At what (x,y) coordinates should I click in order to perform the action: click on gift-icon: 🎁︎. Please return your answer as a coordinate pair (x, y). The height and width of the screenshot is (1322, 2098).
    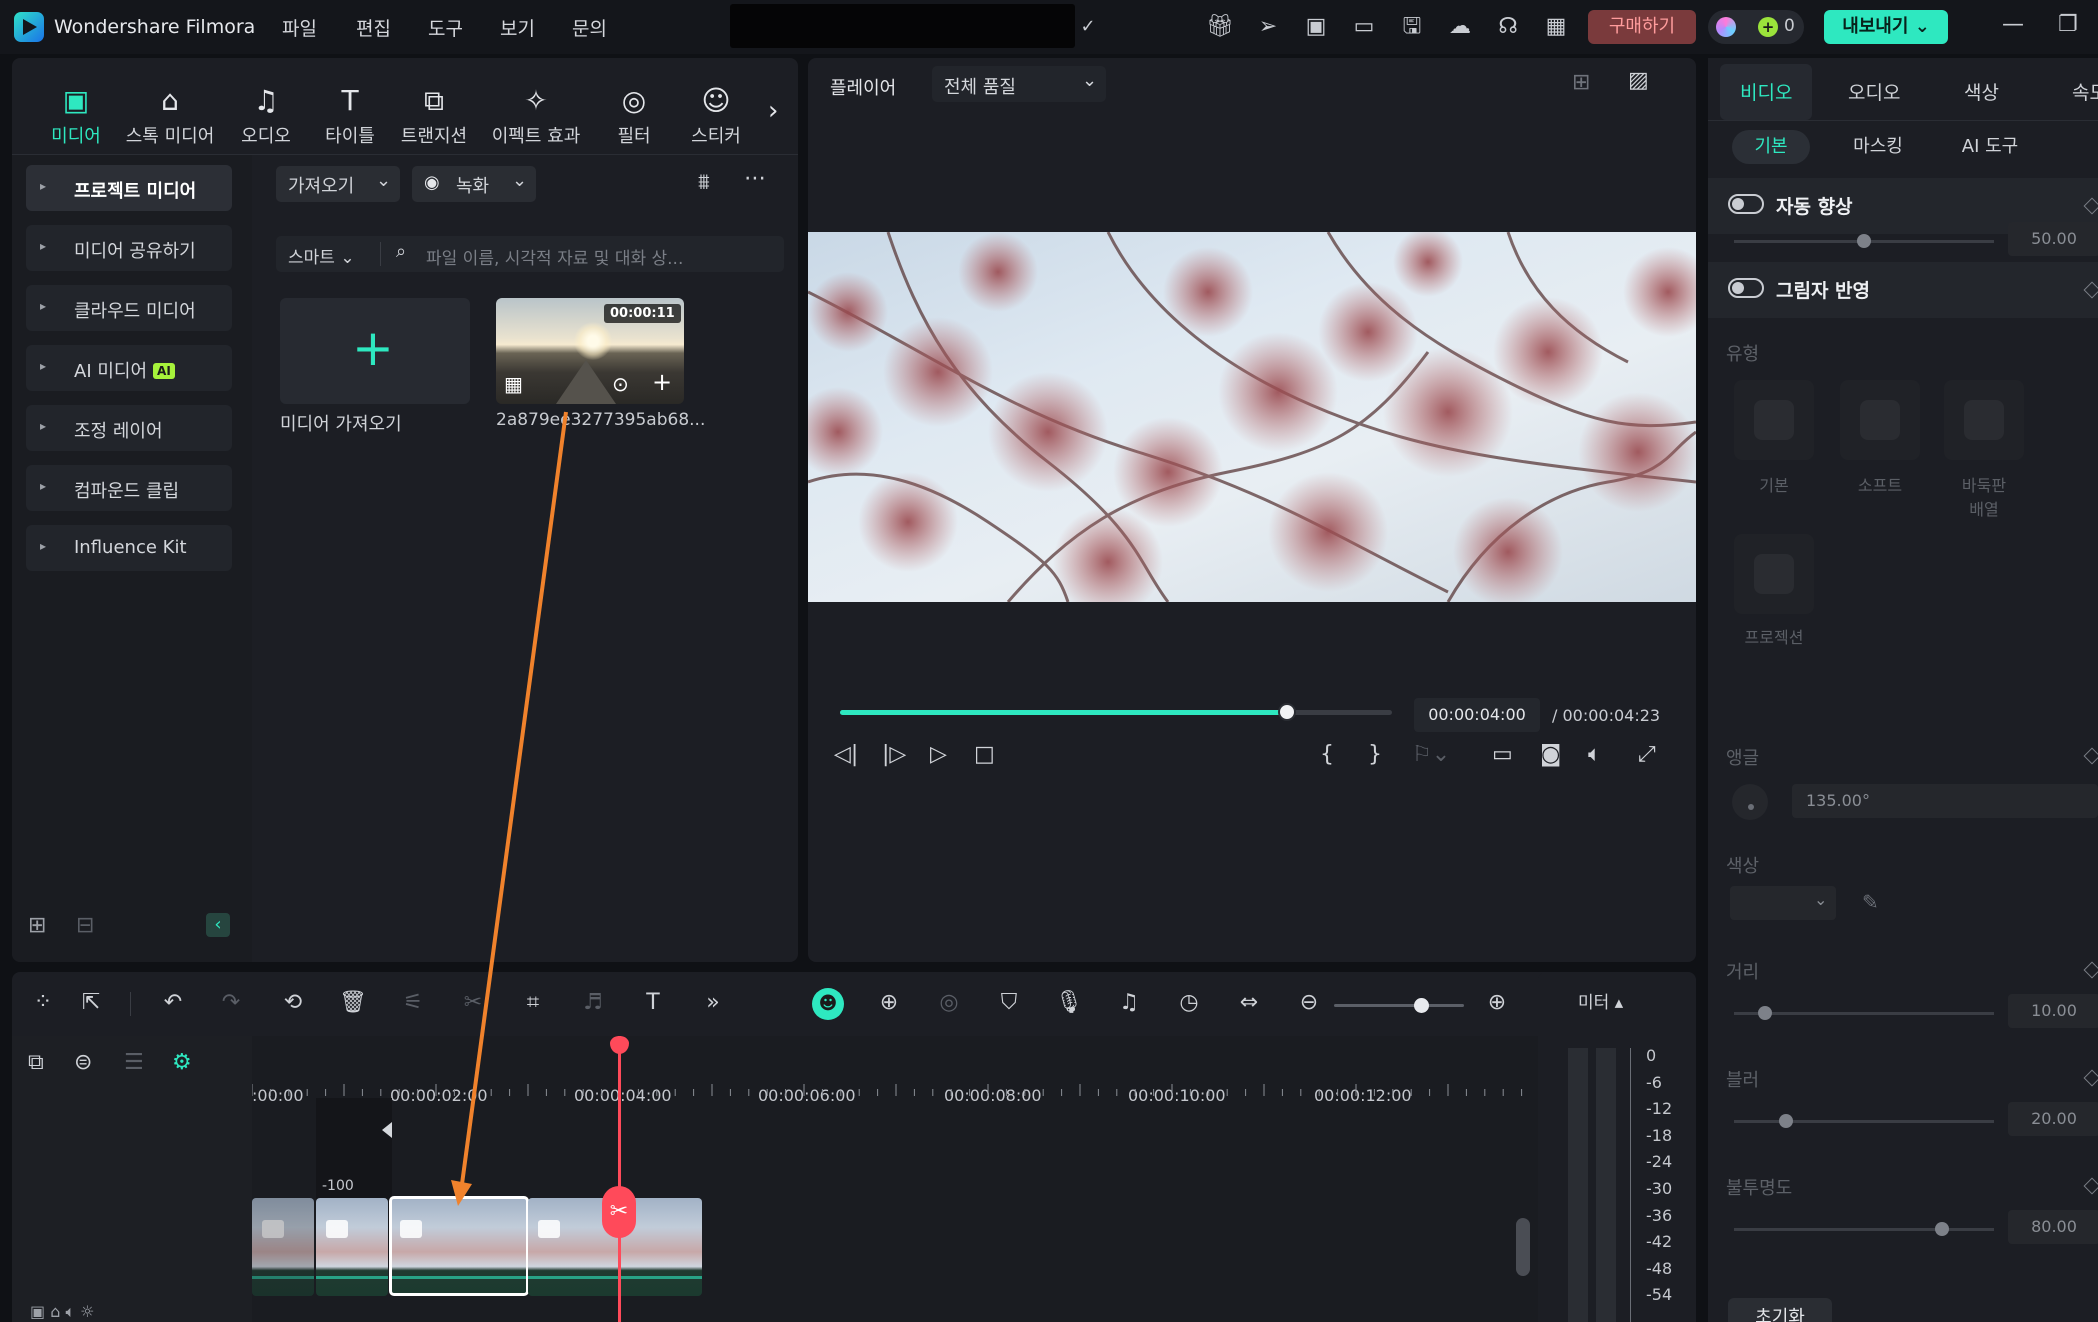
    Looking at the image, I should click on (1220, 27).